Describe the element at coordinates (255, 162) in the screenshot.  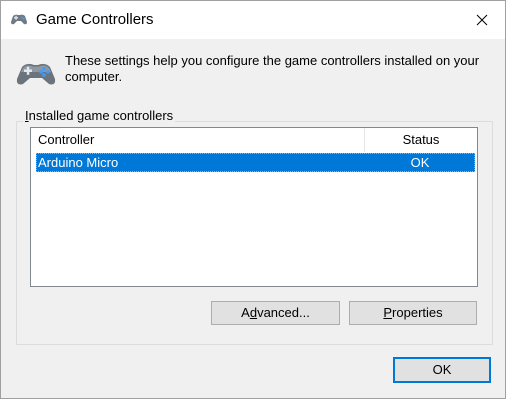
I see `list-item: Arduino Micro OK` at that location.